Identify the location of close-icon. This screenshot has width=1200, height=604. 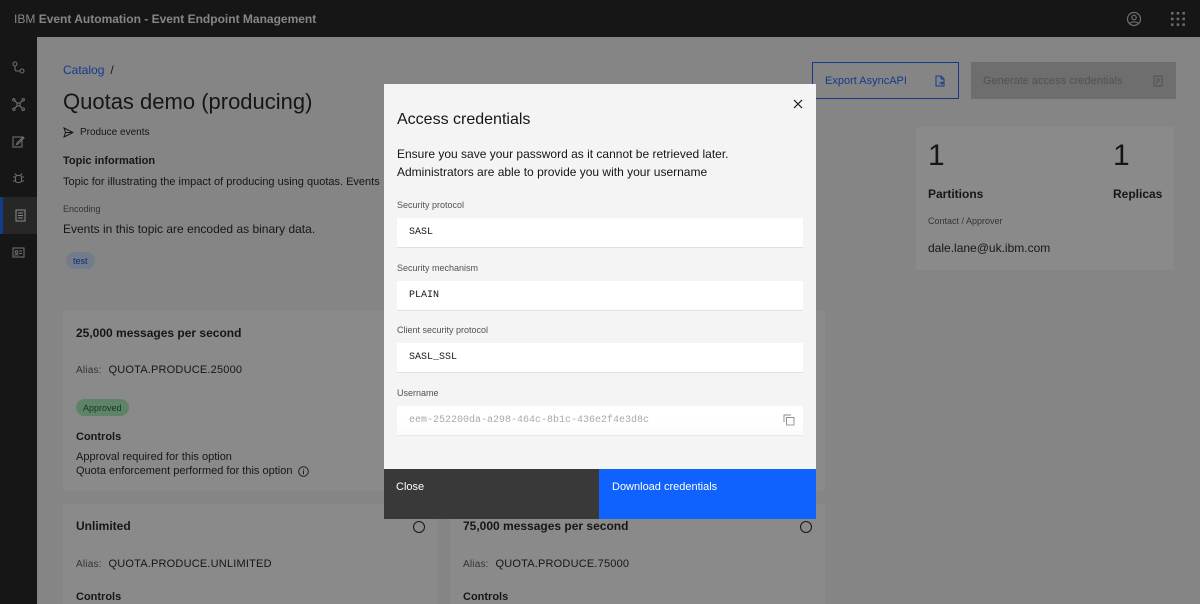
(798, 104).